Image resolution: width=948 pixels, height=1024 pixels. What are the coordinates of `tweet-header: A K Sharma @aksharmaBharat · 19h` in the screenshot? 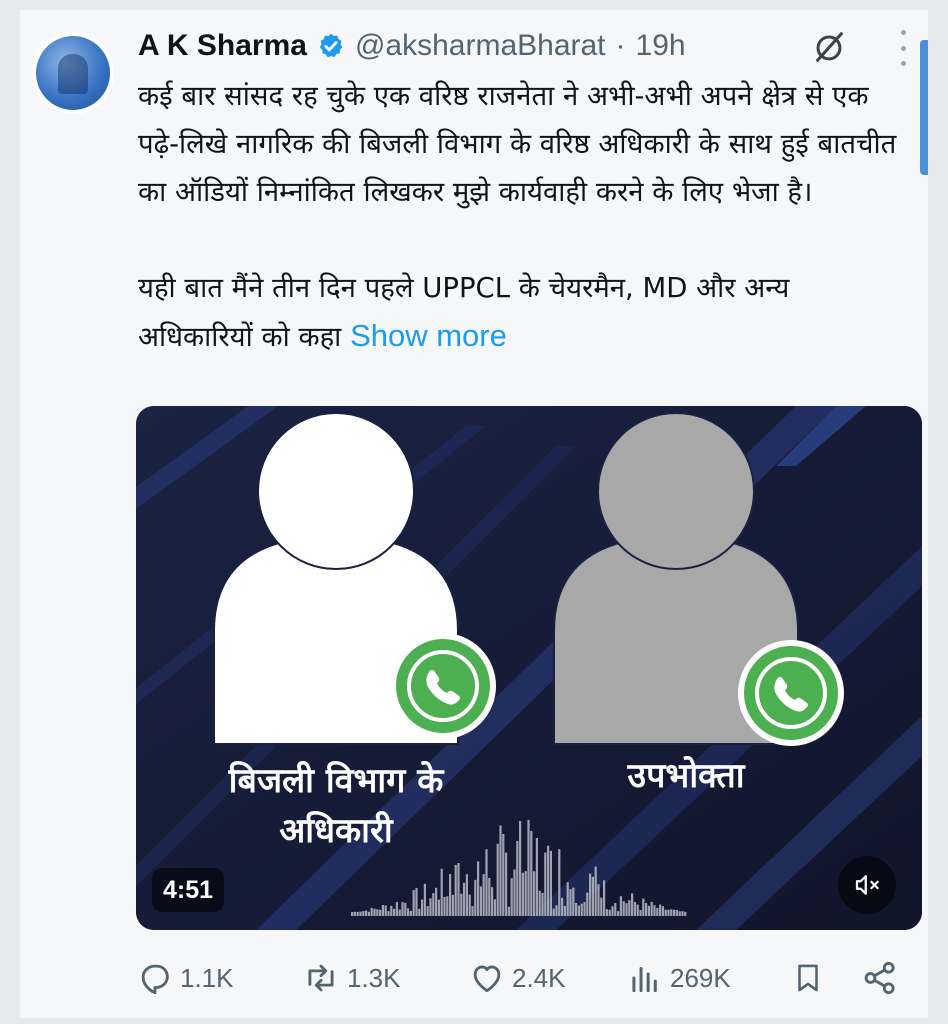 It's located at (412, 46).